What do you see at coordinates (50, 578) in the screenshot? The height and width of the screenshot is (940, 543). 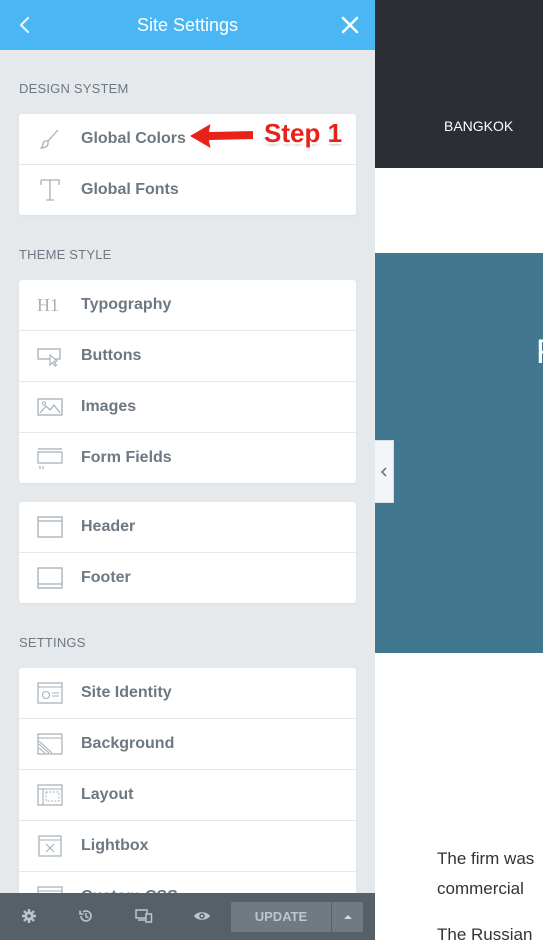 I see `footer-layout-icon` at bounding box center [50, 578].